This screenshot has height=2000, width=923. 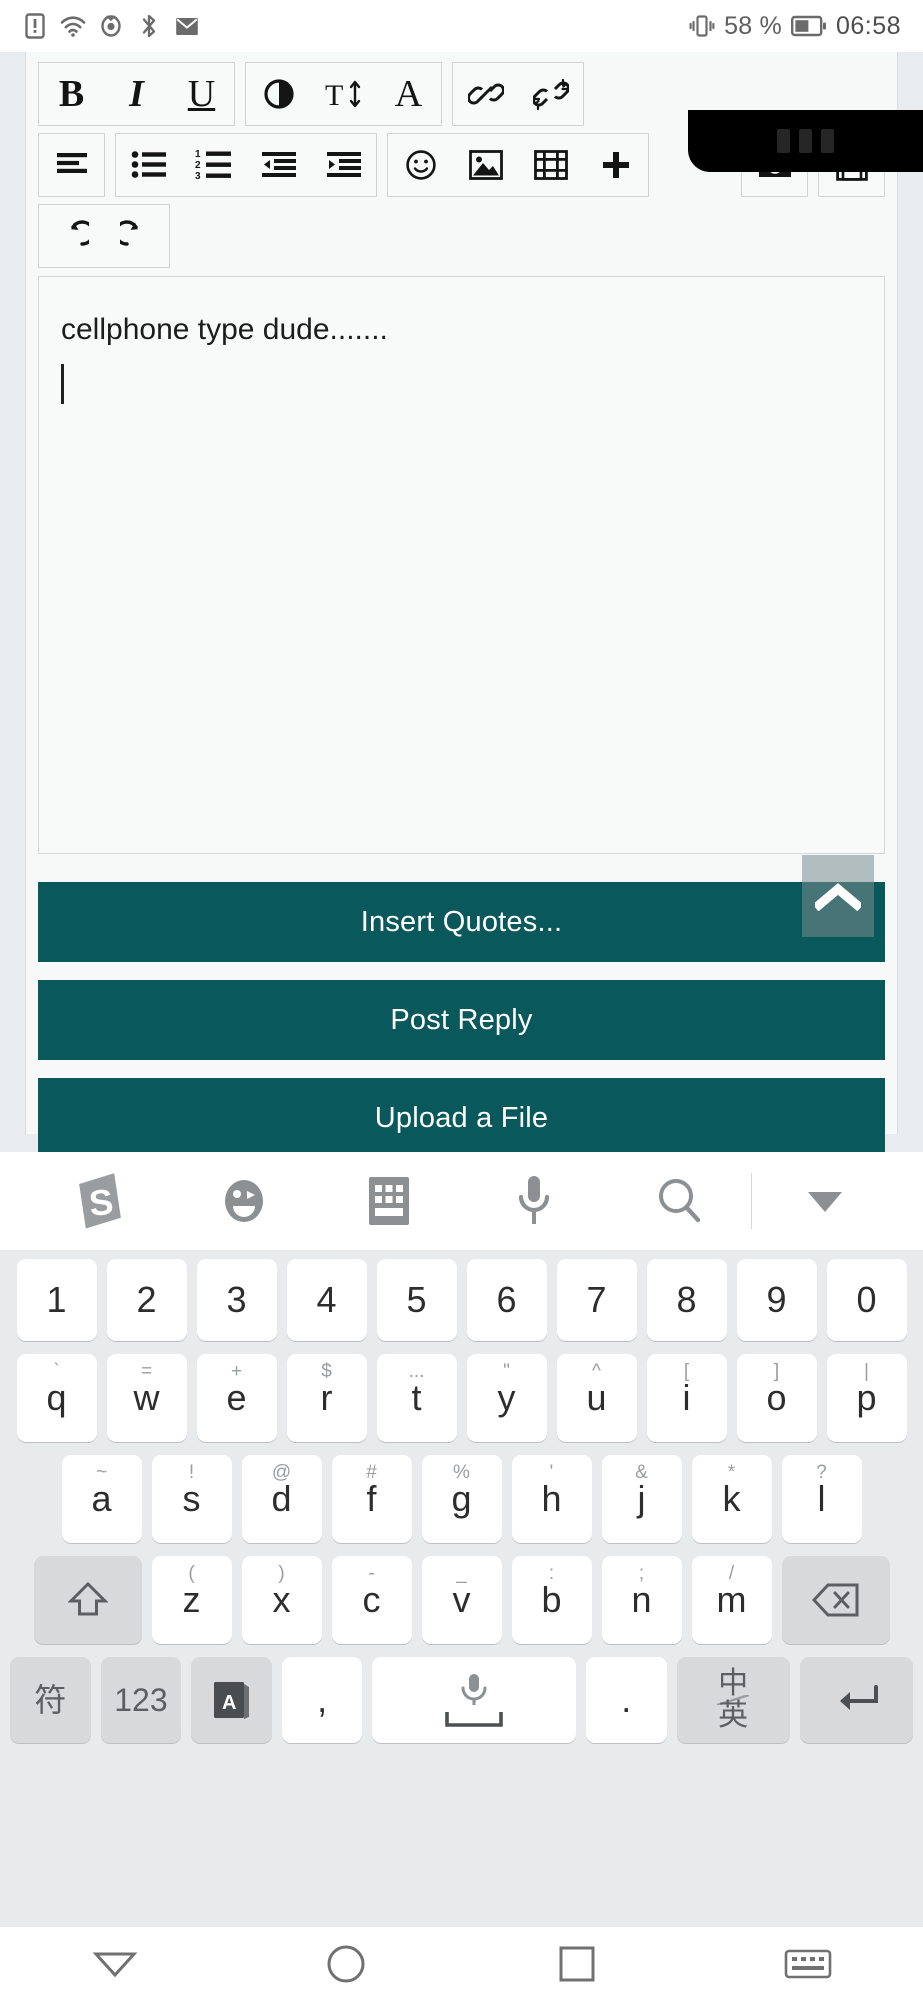 I want to click on key-0: 0, so click(x=866, y=1300).